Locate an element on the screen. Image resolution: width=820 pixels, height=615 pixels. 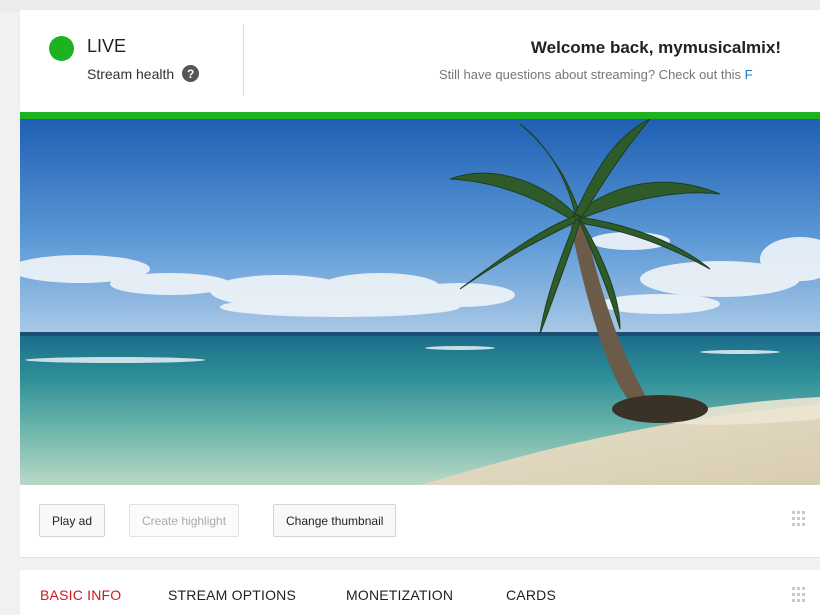
live-status-indicator is located at coordinates (61, 48).